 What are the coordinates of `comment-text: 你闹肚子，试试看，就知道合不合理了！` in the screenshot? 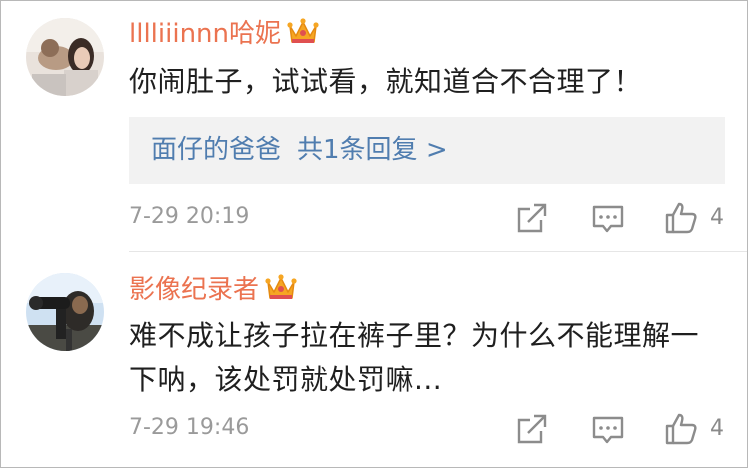 It's located at (386, 81).